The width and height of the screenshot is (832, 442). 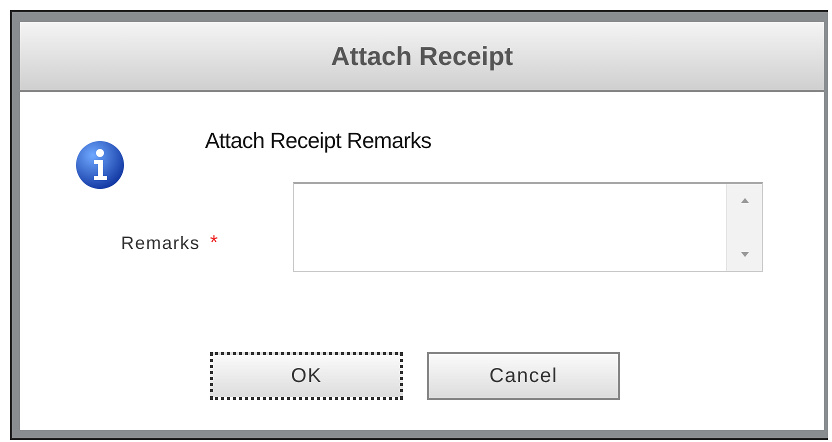 I want to click on info-icon, so click(x=100, y=164).